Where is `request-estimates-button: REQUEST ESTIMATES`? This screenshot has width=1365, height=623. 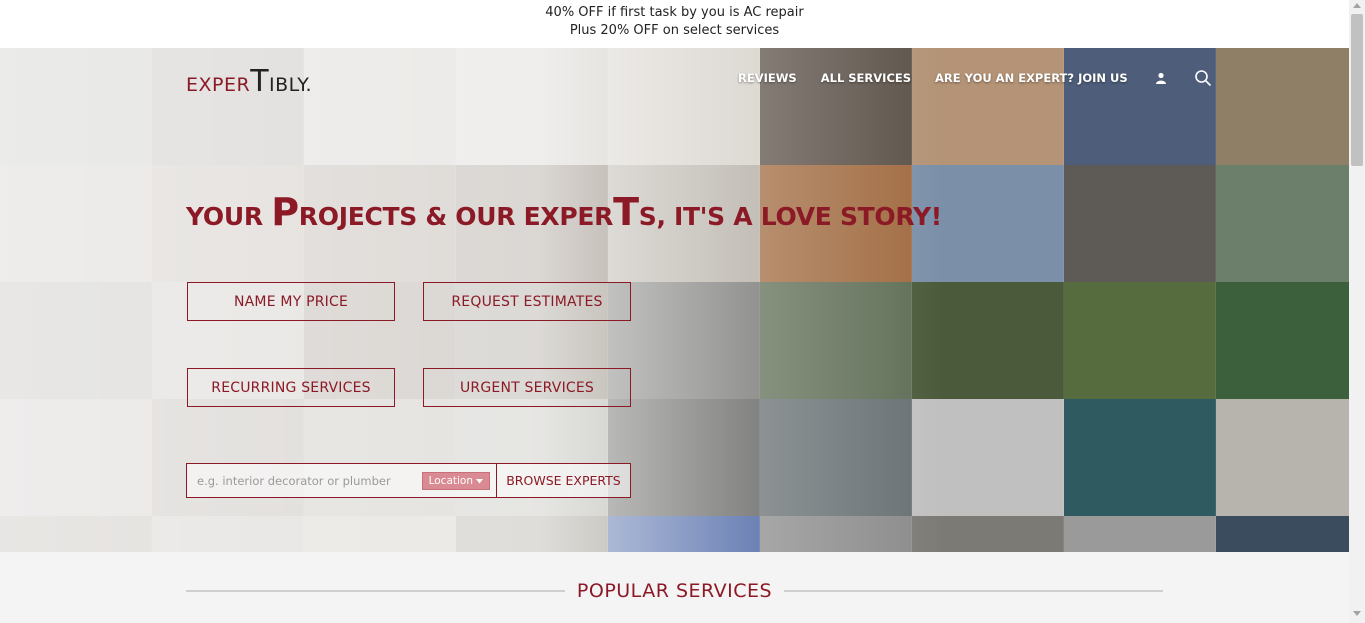 request-estimates-button: REQUEST ESTIMATES is located at coordinates (527, 301).